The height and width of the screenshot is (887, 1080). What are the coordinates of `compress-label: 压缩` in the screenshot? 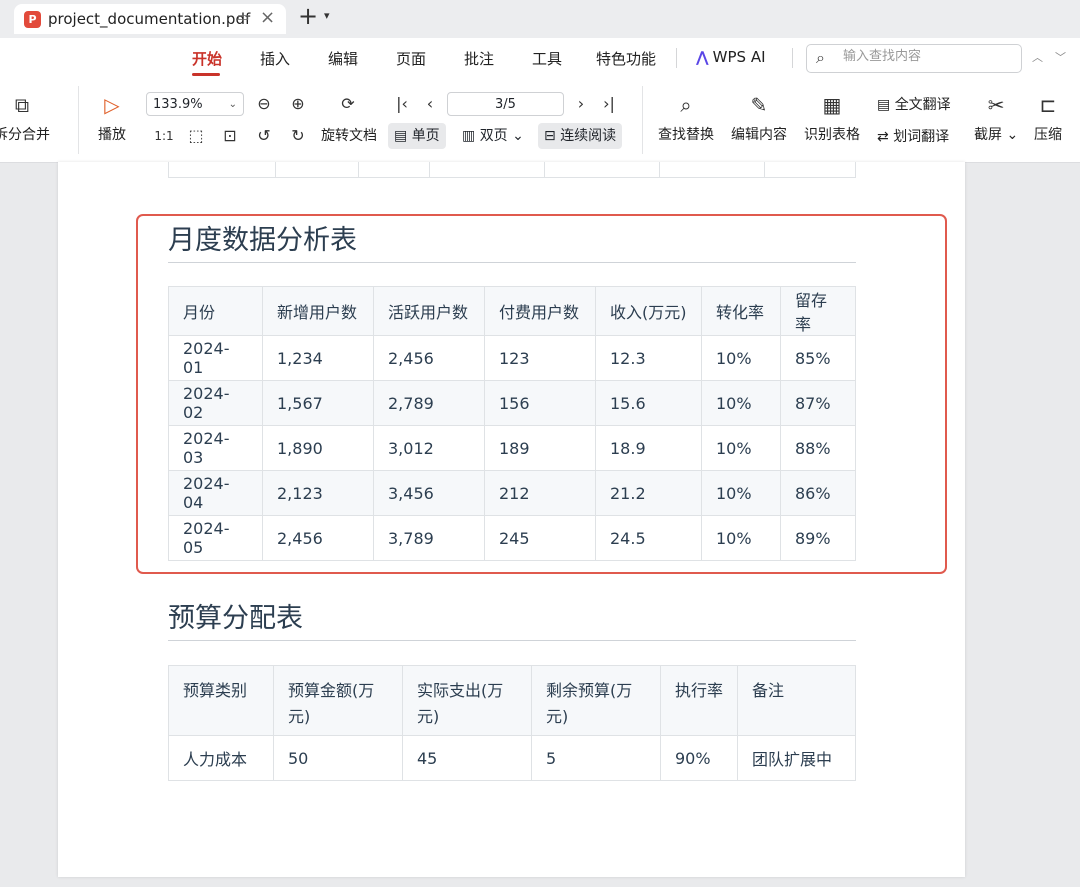 It's located at (1048, 135).